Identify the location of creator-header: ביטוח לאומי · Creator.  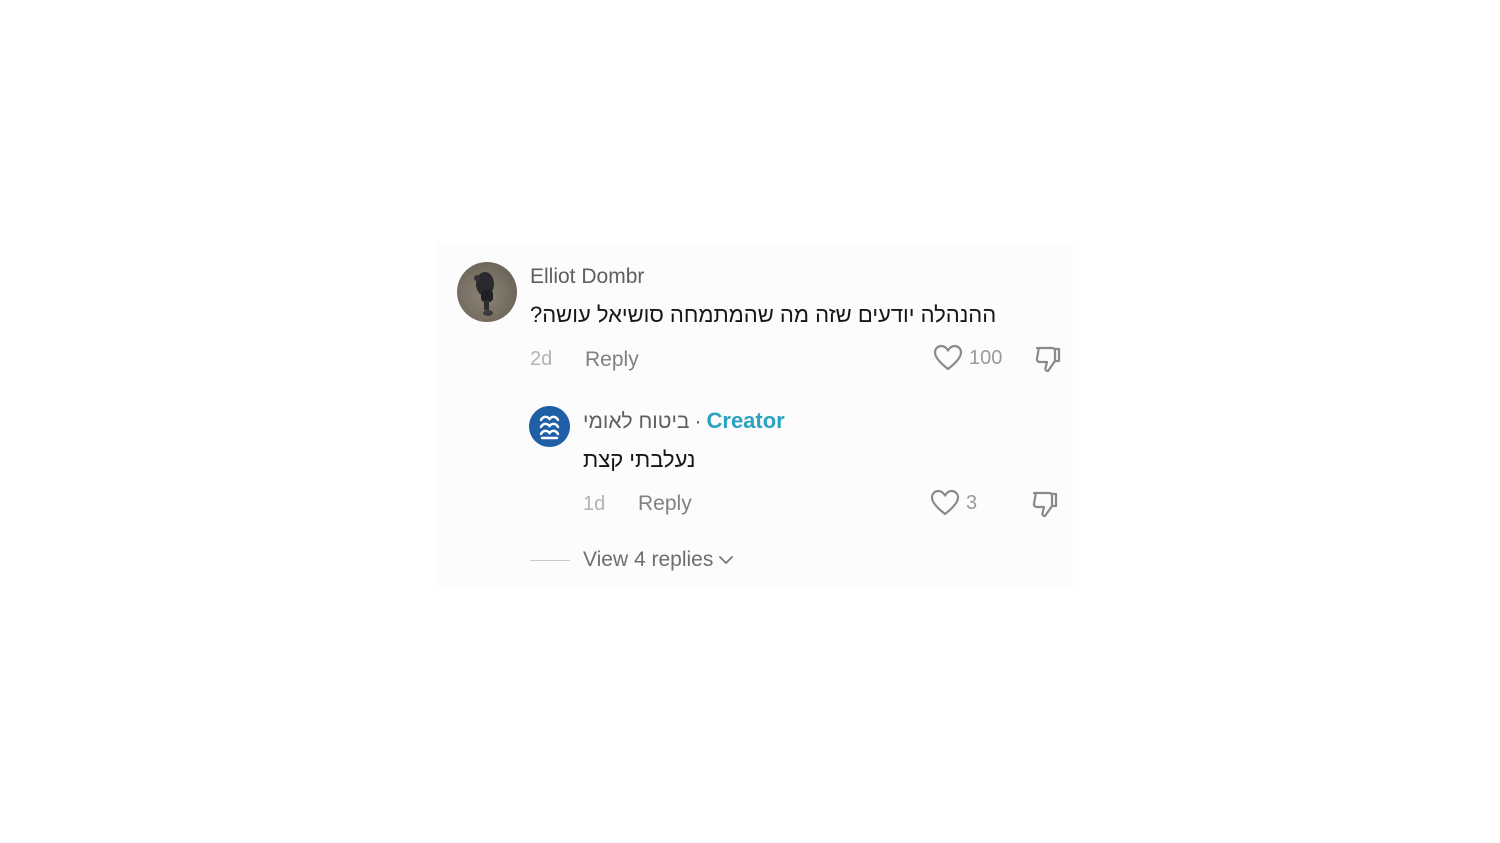
(684, 421).